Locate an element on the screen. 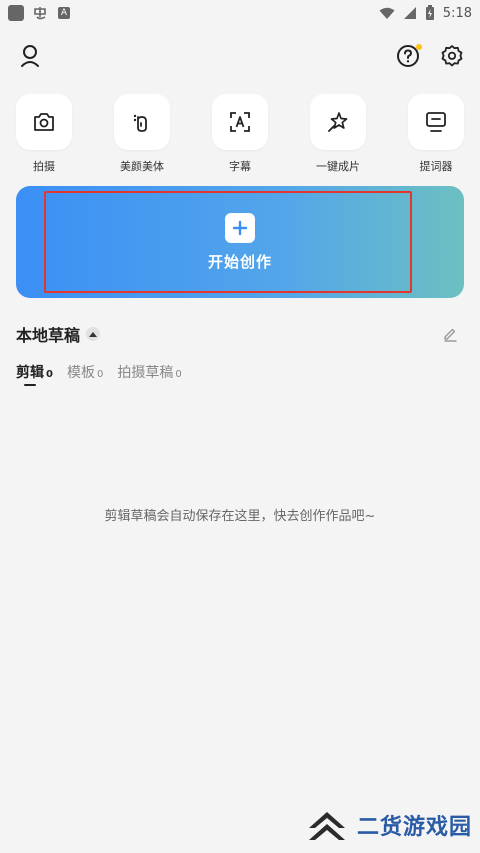  plus-box is located at coordinates (240, 227).